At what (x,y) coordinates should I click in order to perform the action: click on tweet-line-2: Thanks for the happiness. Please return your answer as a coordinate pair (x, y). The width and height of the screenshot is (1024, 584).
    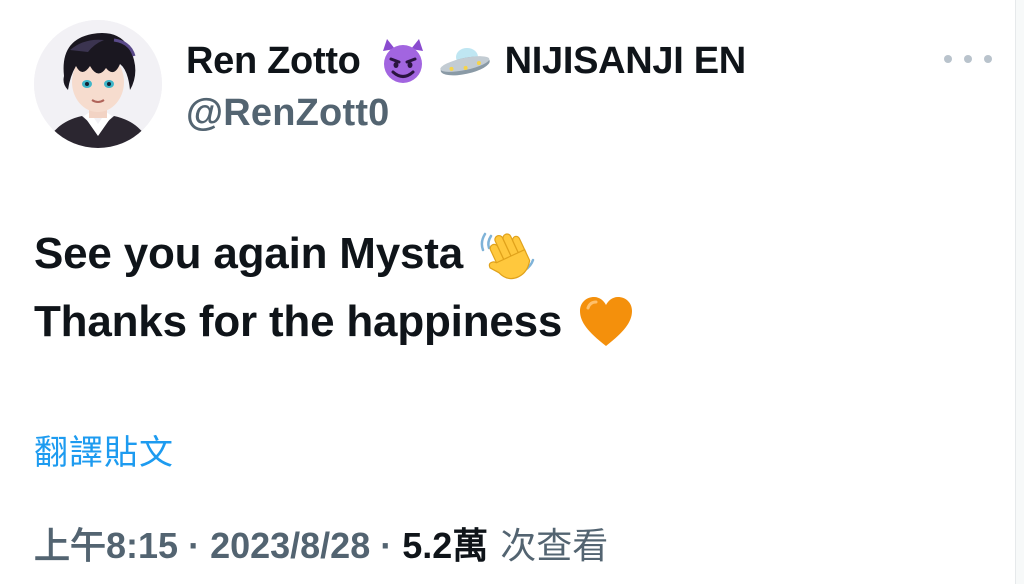
    Looking at the image, I should click on (334, 322).